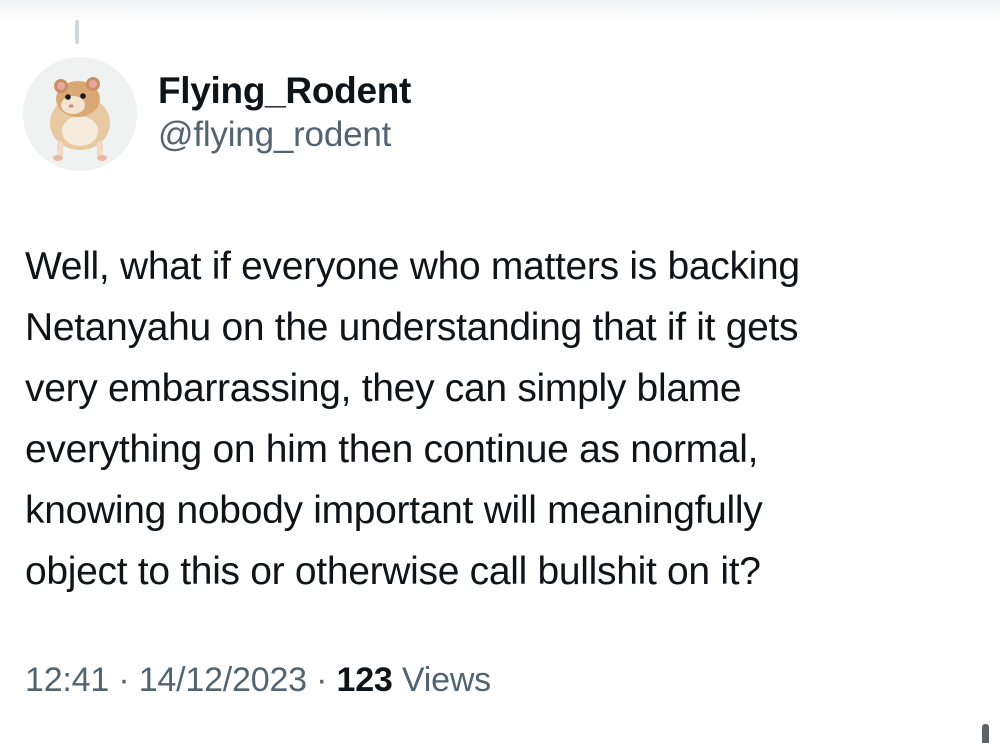  What do you see at coordinates (446, 680) in the screenshot?
I see `views-label: Views` at bounding box center [446, 680].